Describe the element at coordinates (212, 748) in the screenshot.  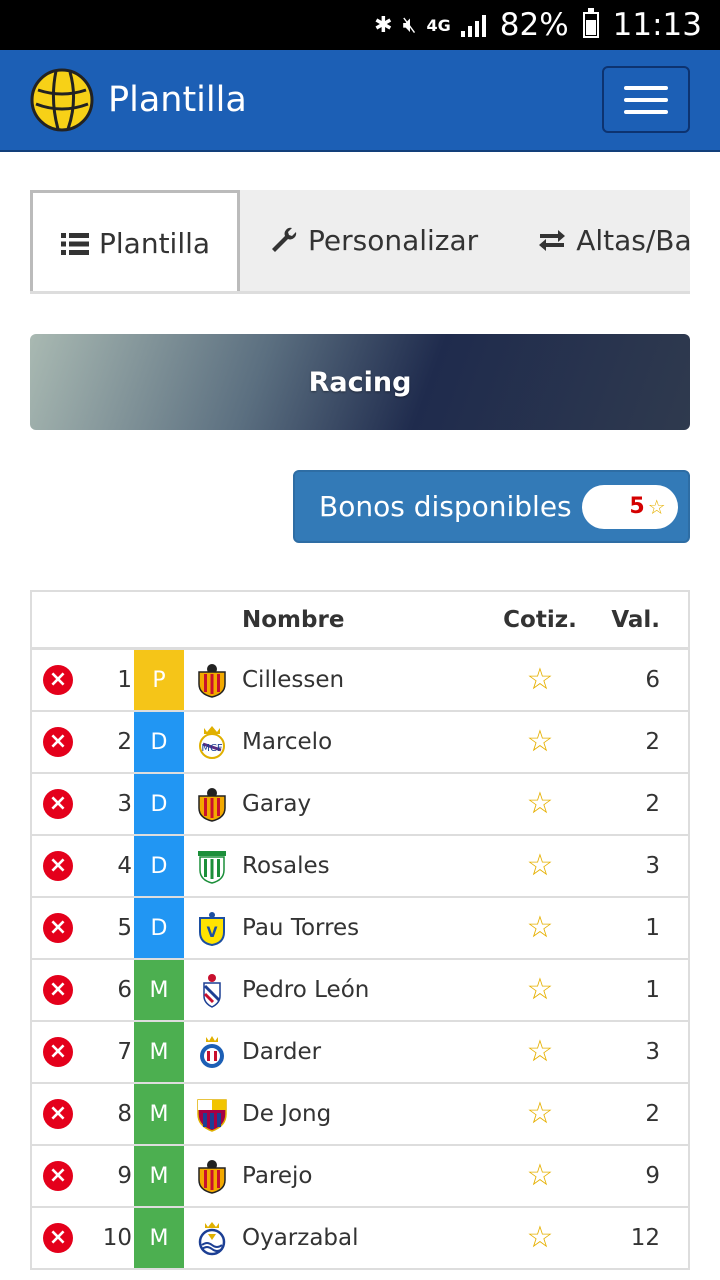
I see `svg-text: MCF` at that location.